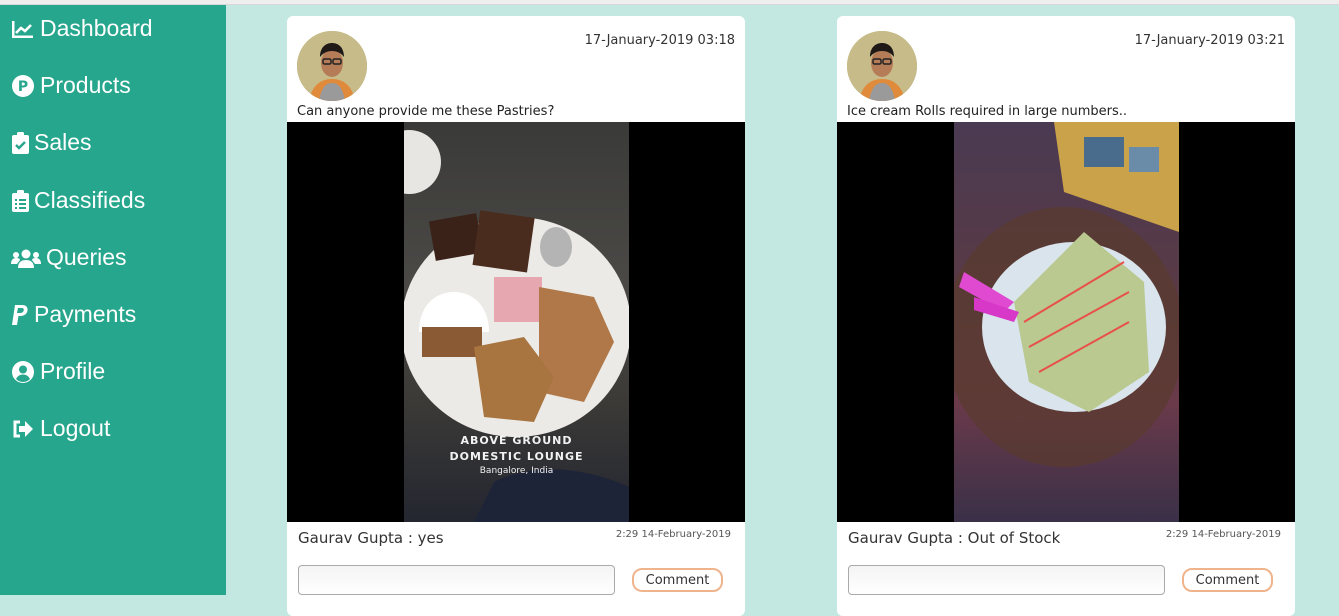 The height and width of the screenshot is (616, 1339). Describe the element at coordinates (90, 200) in the screenshot. I see `sidebar-item-label: Classifieds` at that location.